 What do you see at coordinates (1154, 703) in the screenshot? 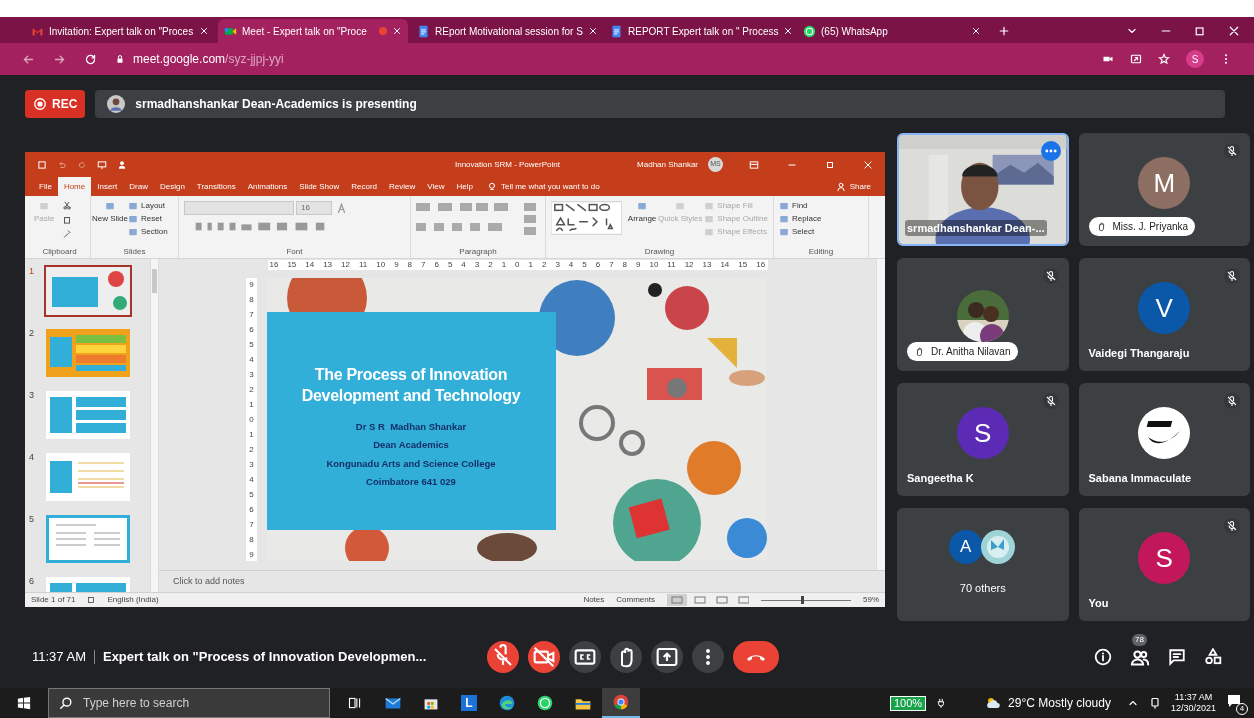
I see `network-icon` at bounding box center [1154, 703].